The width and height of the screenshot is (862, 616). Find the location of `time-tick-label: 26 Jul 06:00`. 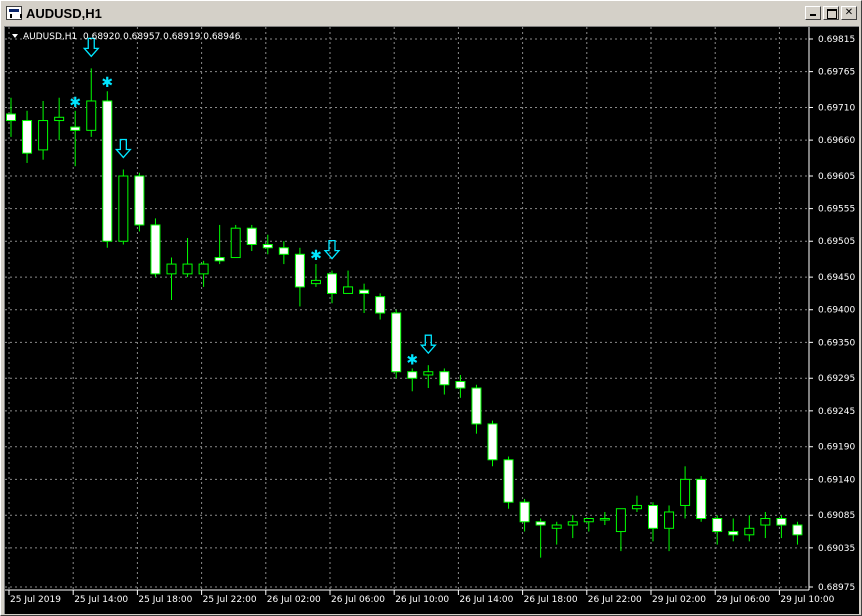

time-tick-label: 26 Jul 06:00 is located at coordinates (358, 600).